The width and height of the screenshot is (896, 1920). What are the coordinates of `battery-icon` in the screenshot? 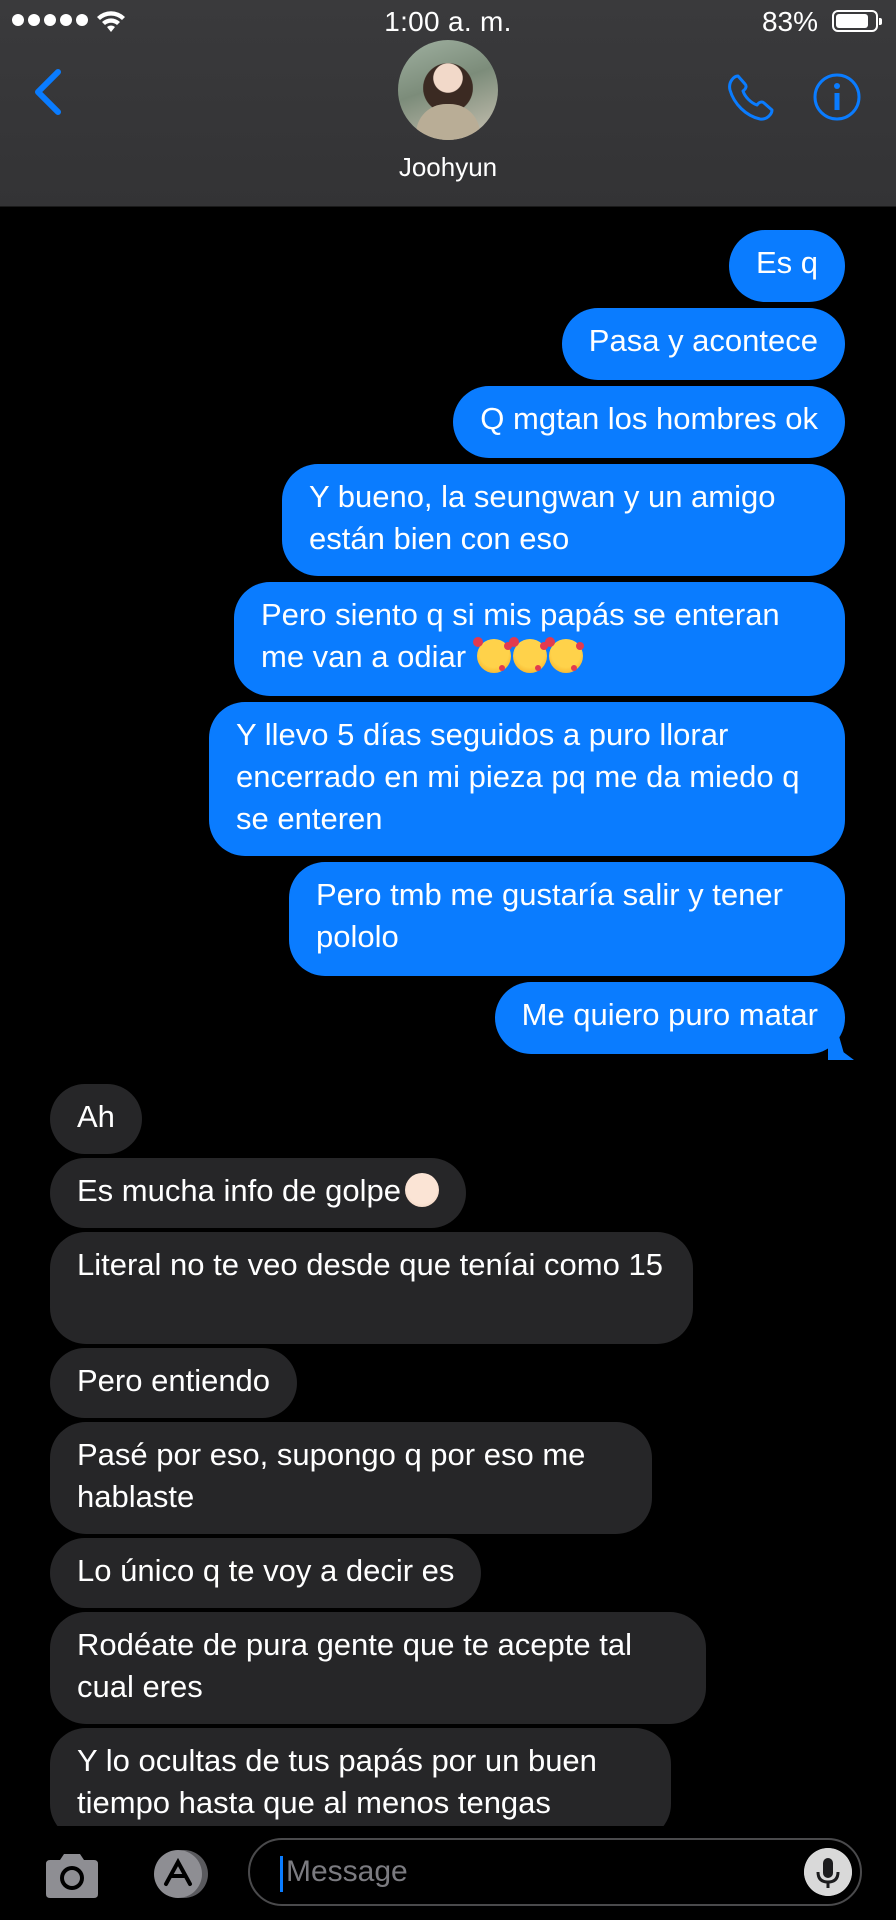 It's located at (857, 21).